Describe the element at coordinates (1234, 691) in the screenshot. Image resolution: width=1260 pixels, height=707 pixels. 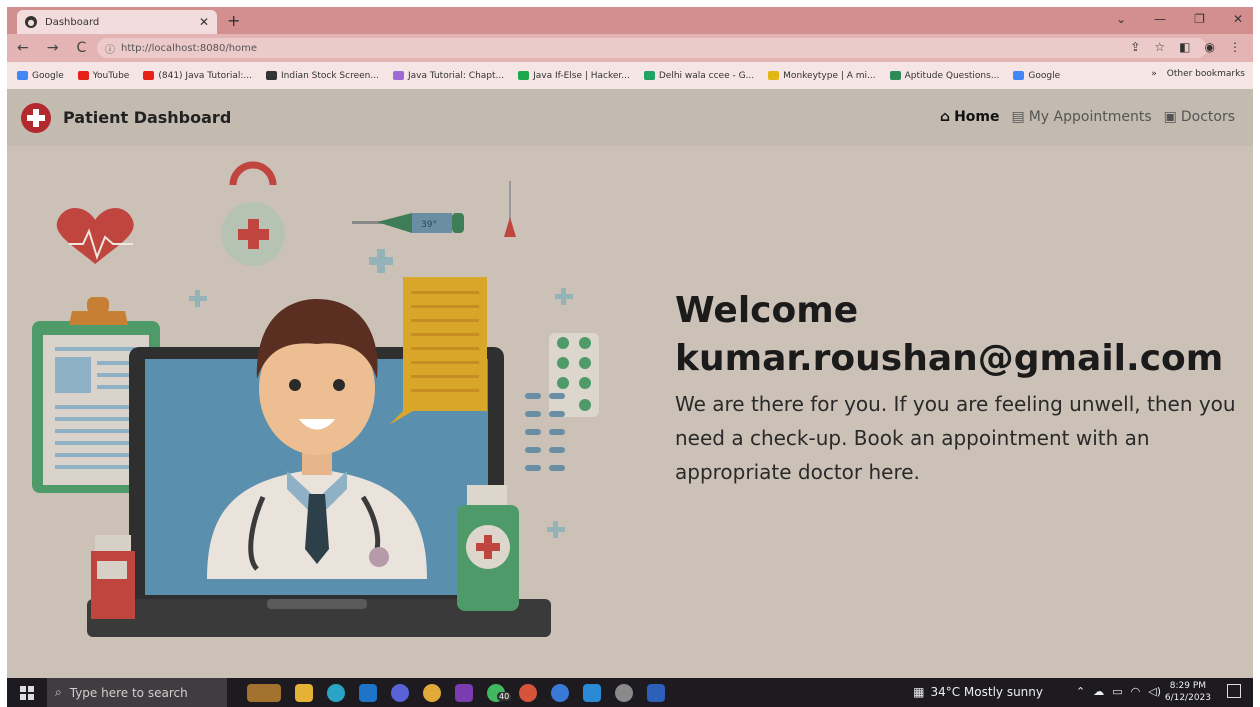
I see `notification-icon` at that location.